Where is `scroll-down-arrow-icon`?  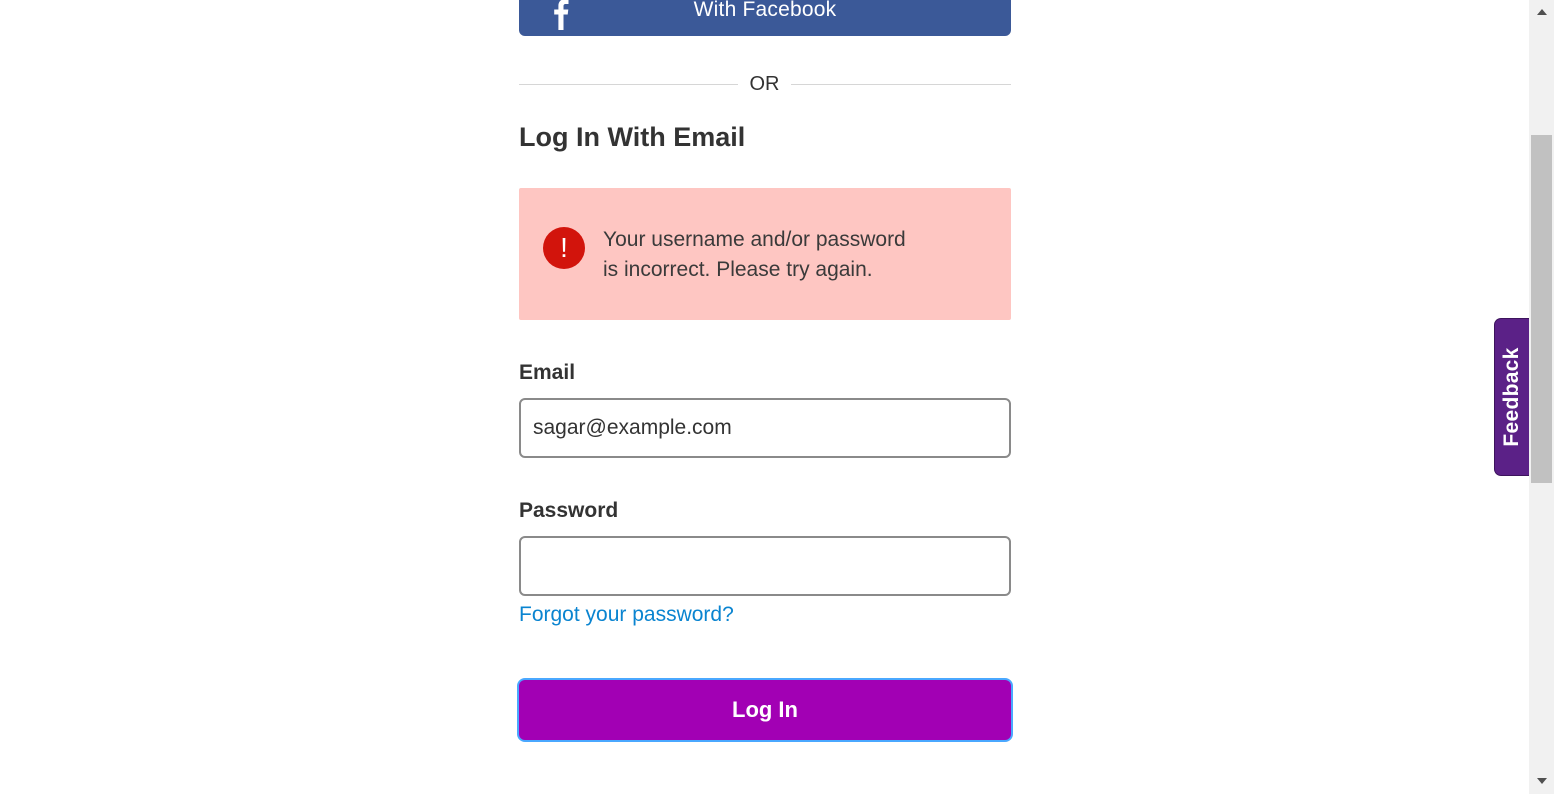 scroll-down-arrow-icon is located at coordinates (1541, 782).